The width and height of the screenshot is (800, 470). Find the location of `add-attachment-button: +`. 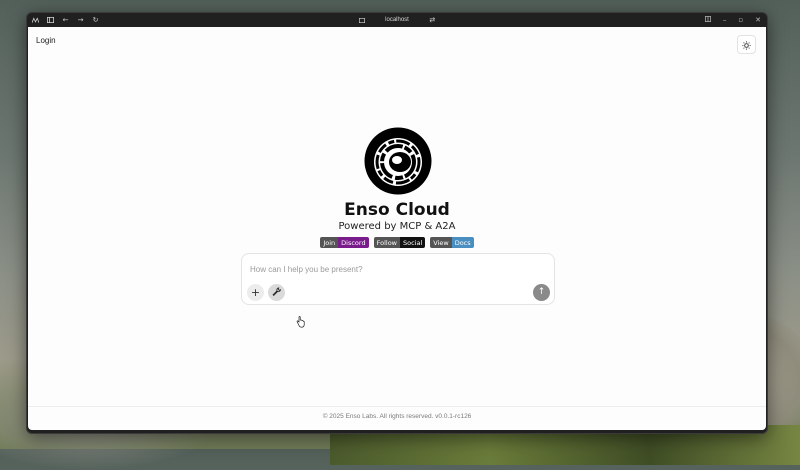

add-attachment-button: + is located at coordinates (255, 292).